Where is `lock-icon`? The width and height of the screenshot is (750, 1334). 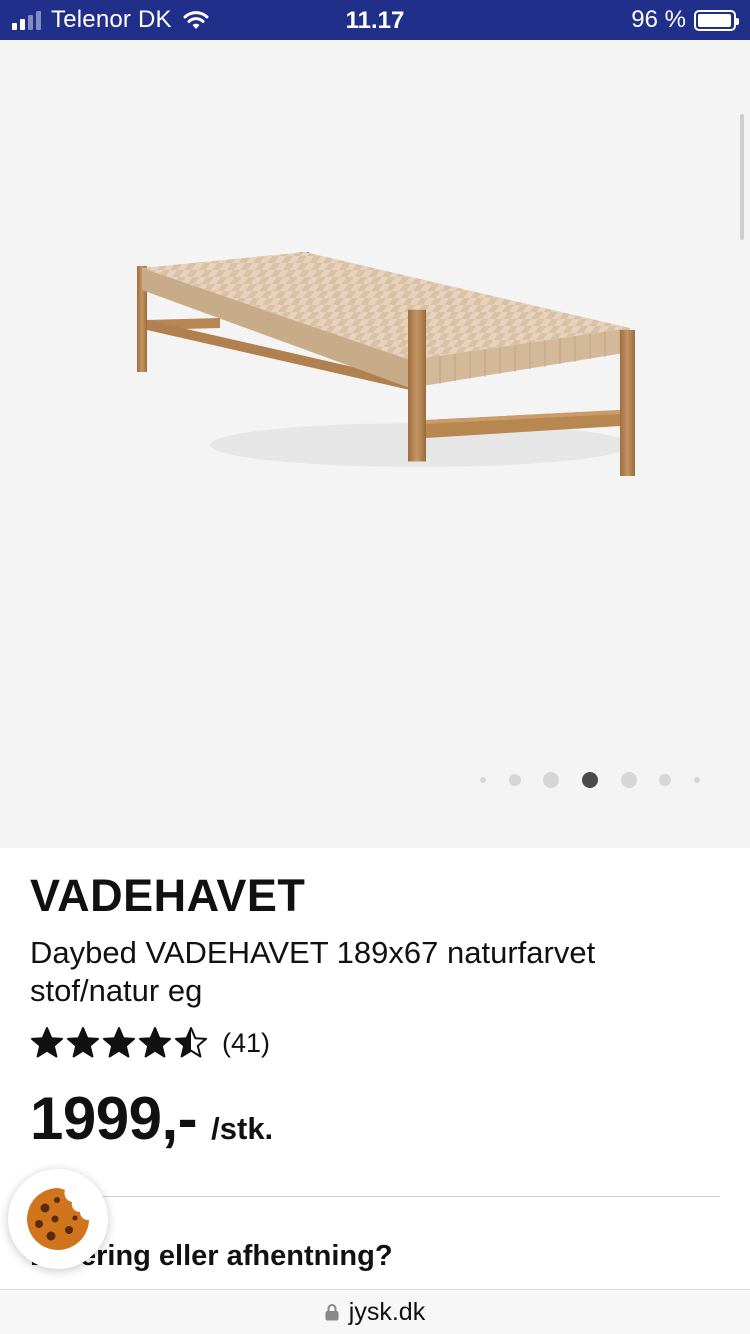 lock-icon is located at coordinates (332, 1312).